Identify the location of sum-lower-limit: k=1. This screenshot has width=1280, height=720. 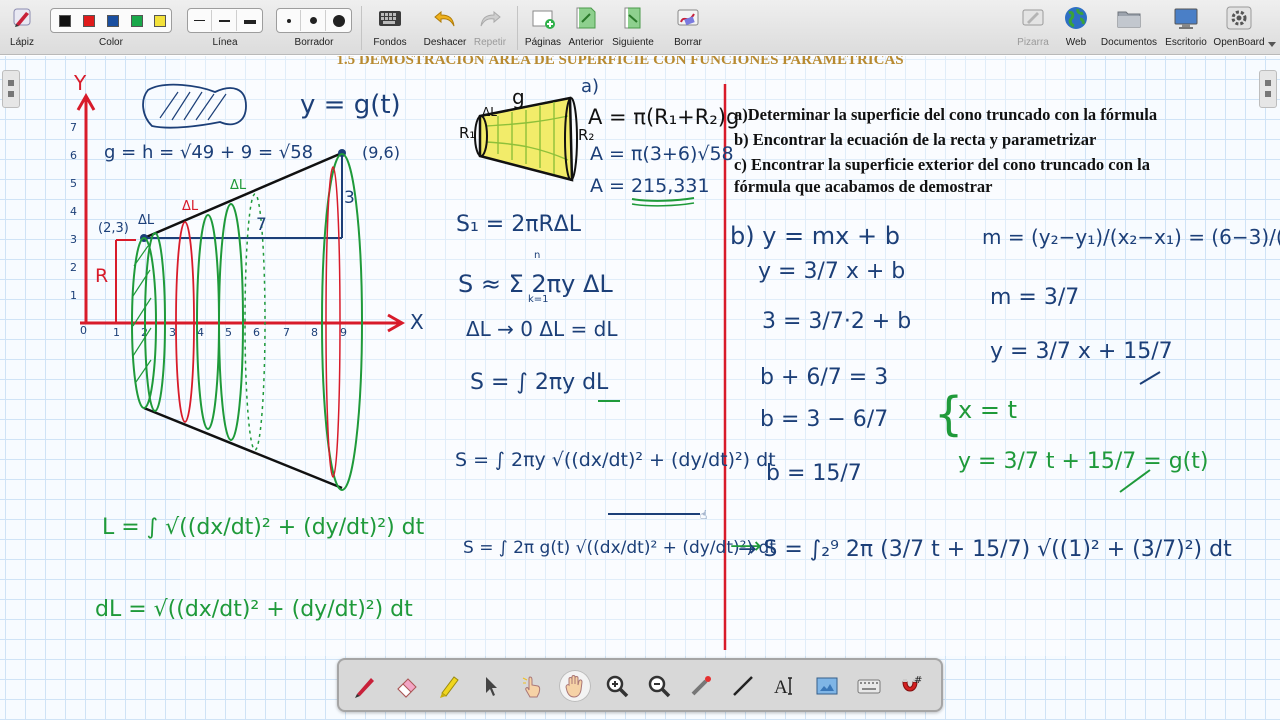
(538, 299).